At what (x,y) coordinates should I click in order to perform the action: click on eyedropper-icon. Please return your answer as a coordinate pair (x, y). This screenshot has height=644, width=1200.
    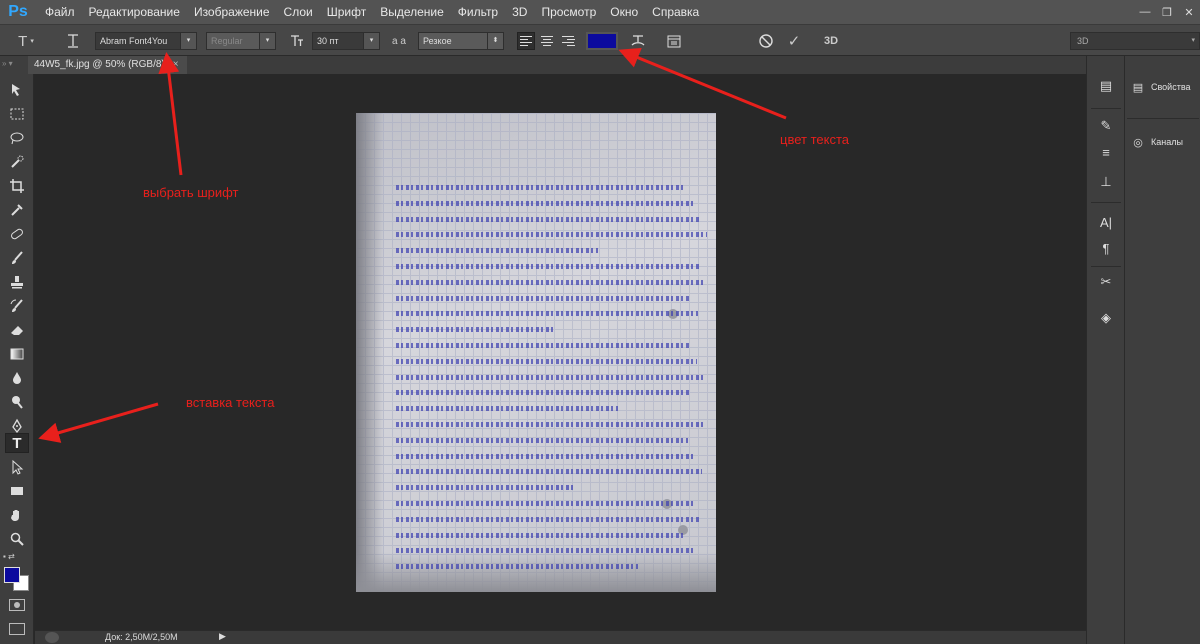
    Looking at the image, I should click on (17, 210).